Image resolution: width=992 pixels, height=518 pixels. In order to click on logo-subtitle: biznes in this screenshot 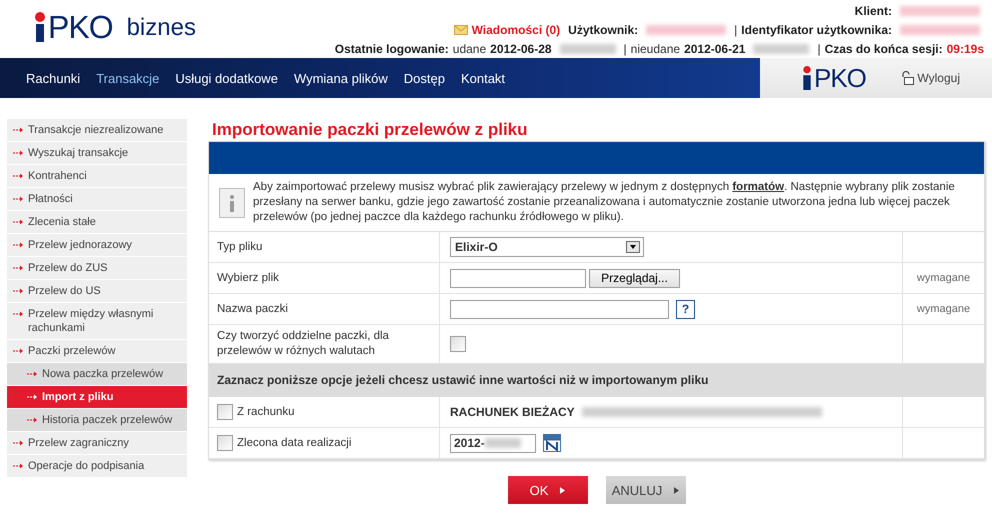, I will do `click(161, 28)`.